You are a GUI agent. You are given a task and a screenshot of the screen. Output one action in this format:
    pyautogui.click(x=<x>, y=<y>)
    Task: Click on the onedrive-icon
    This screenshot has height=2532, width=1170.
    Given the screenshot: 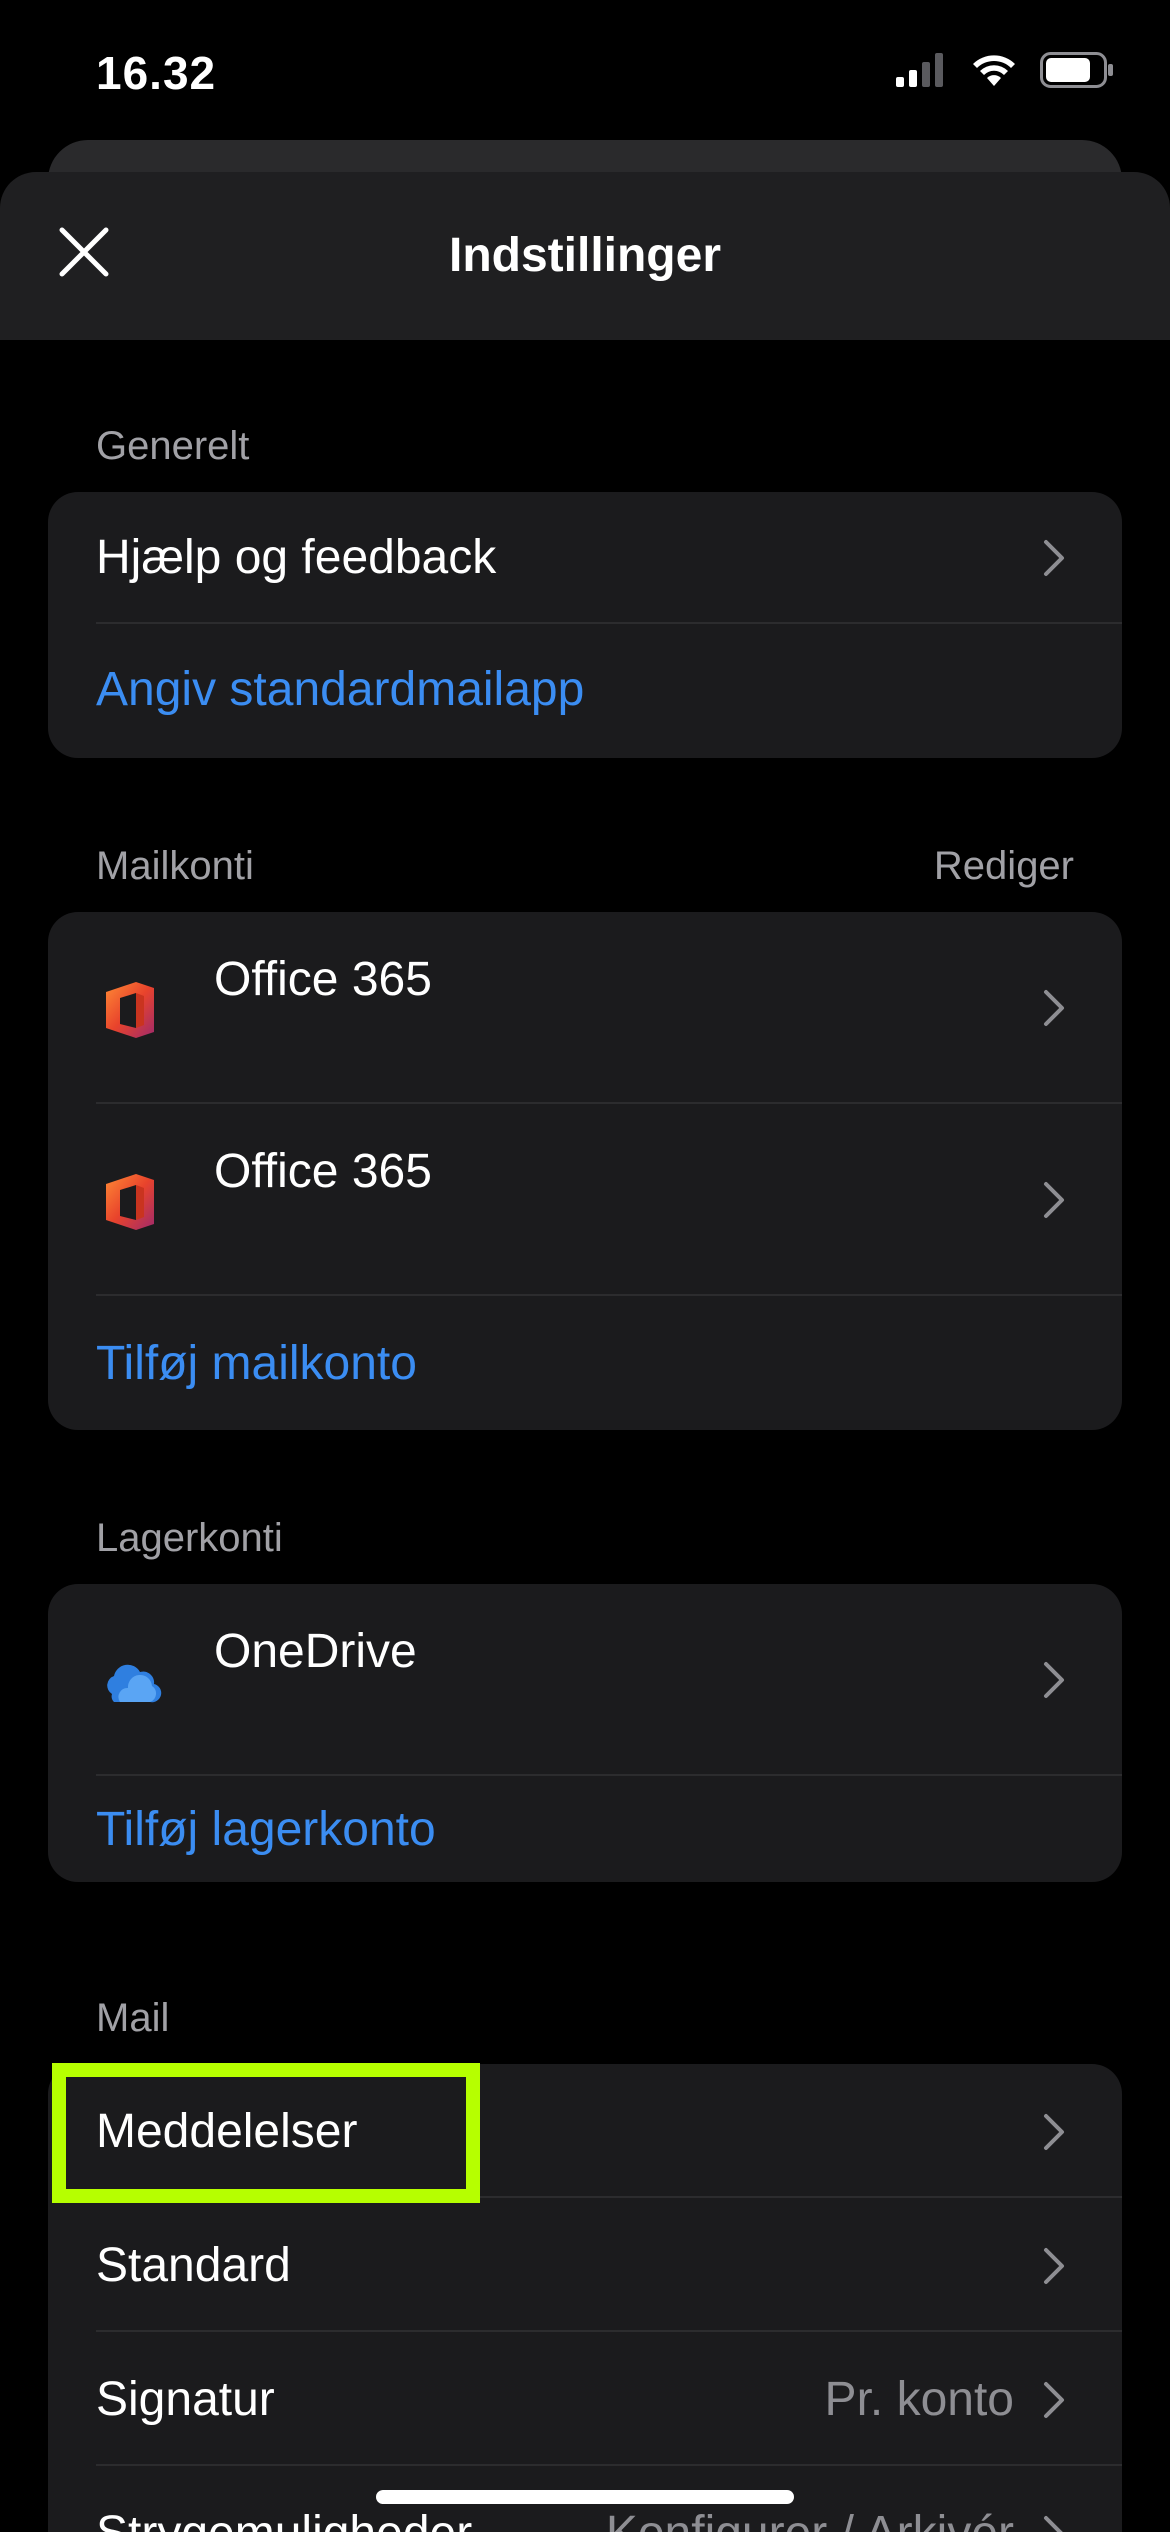 What is the action you would take?
    pyautogui.click(x=134, y=1683)
    